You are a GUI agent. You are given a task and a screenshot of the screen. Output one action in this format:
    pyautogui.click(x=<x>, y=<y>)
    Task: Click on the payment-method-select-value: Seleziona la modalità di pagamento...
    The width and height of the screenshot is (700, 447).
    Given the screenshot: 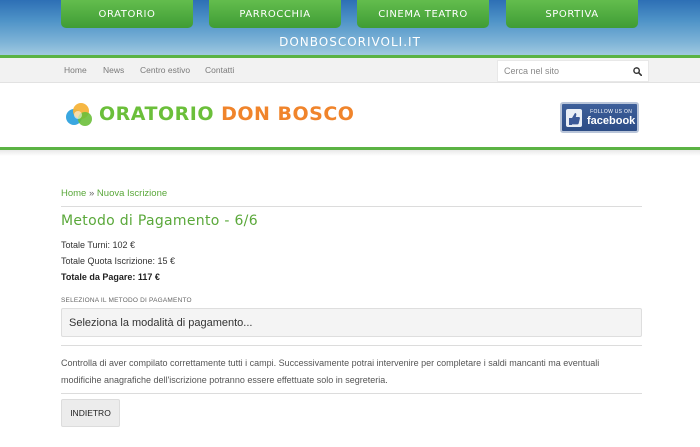 What is the action you would take?
    pyautogui.click(x=161, y=322)
    